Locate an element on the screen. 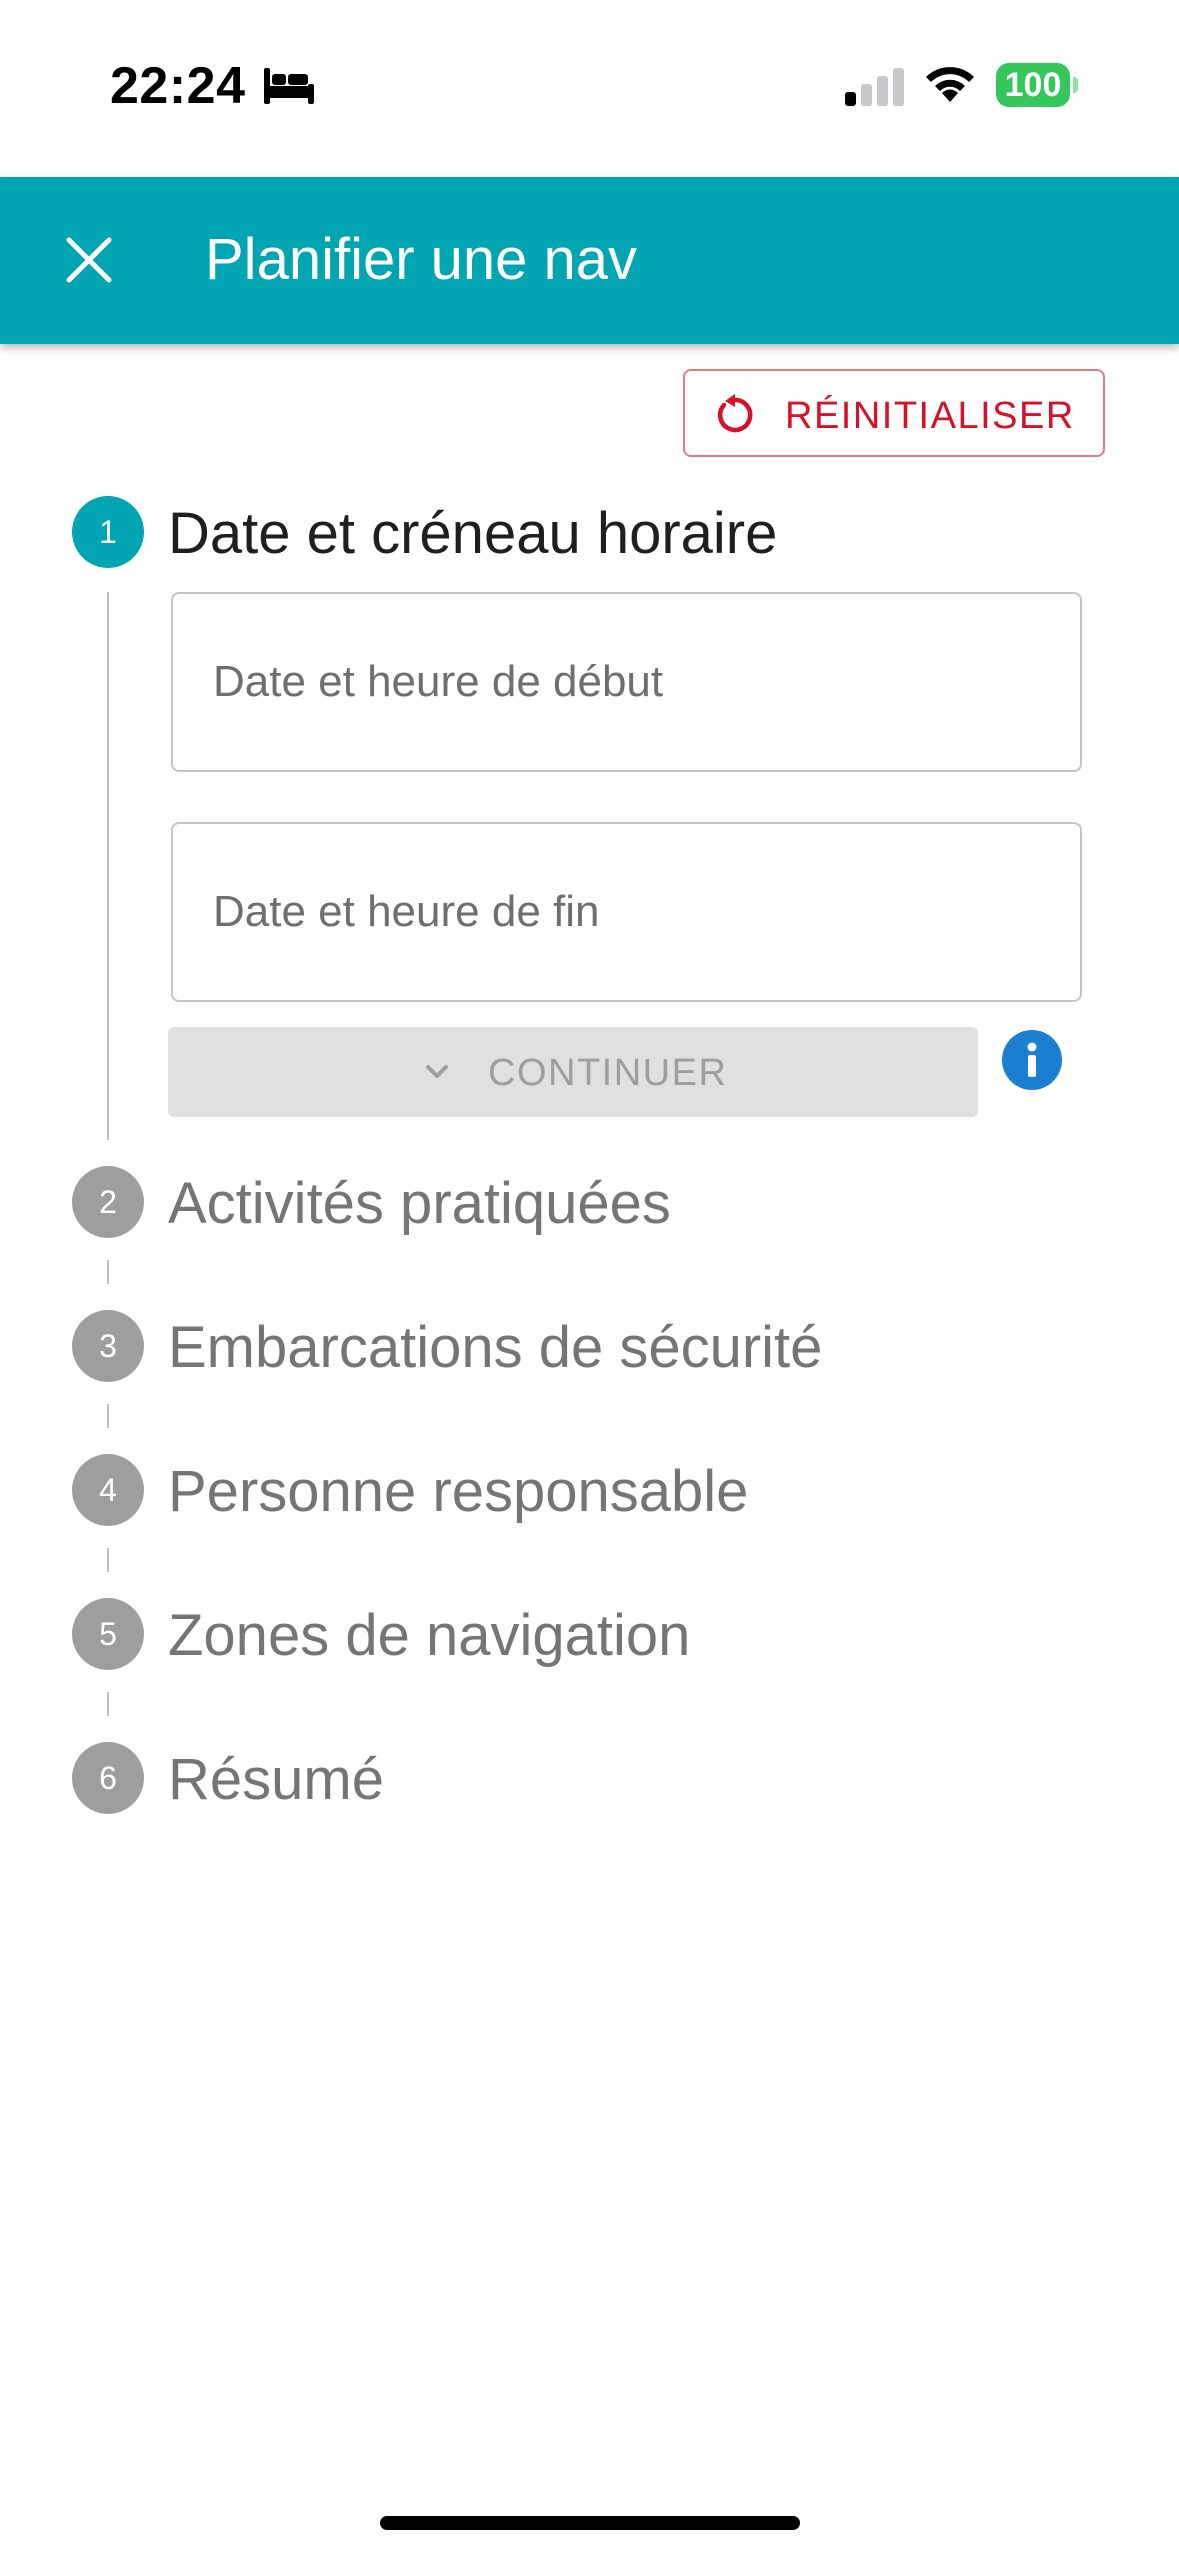  step-safety-boats: 3 Embarcations de sécurité is located at coordinates (590, 1346).